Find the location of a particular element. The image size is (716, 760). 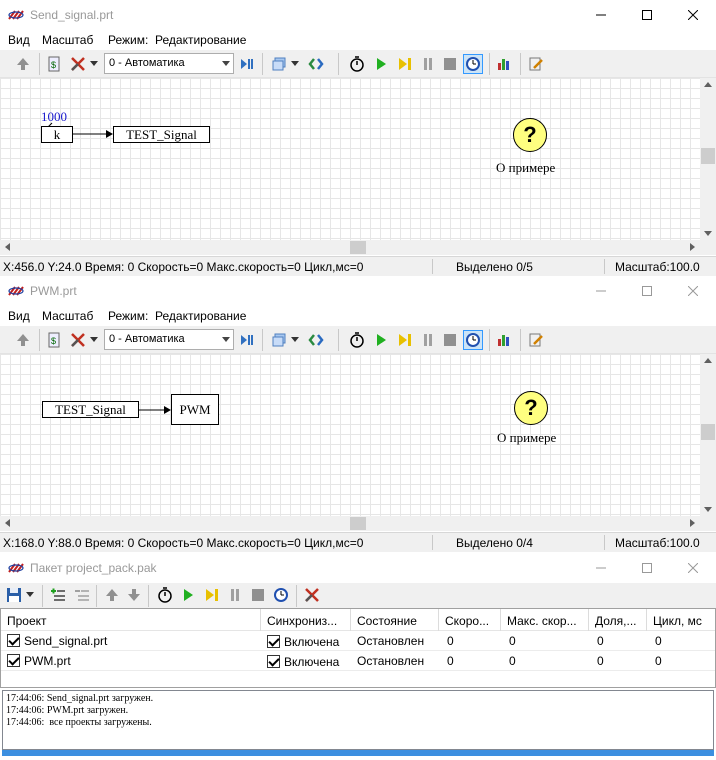

constant-block: k is located at coordinates (57, 134).